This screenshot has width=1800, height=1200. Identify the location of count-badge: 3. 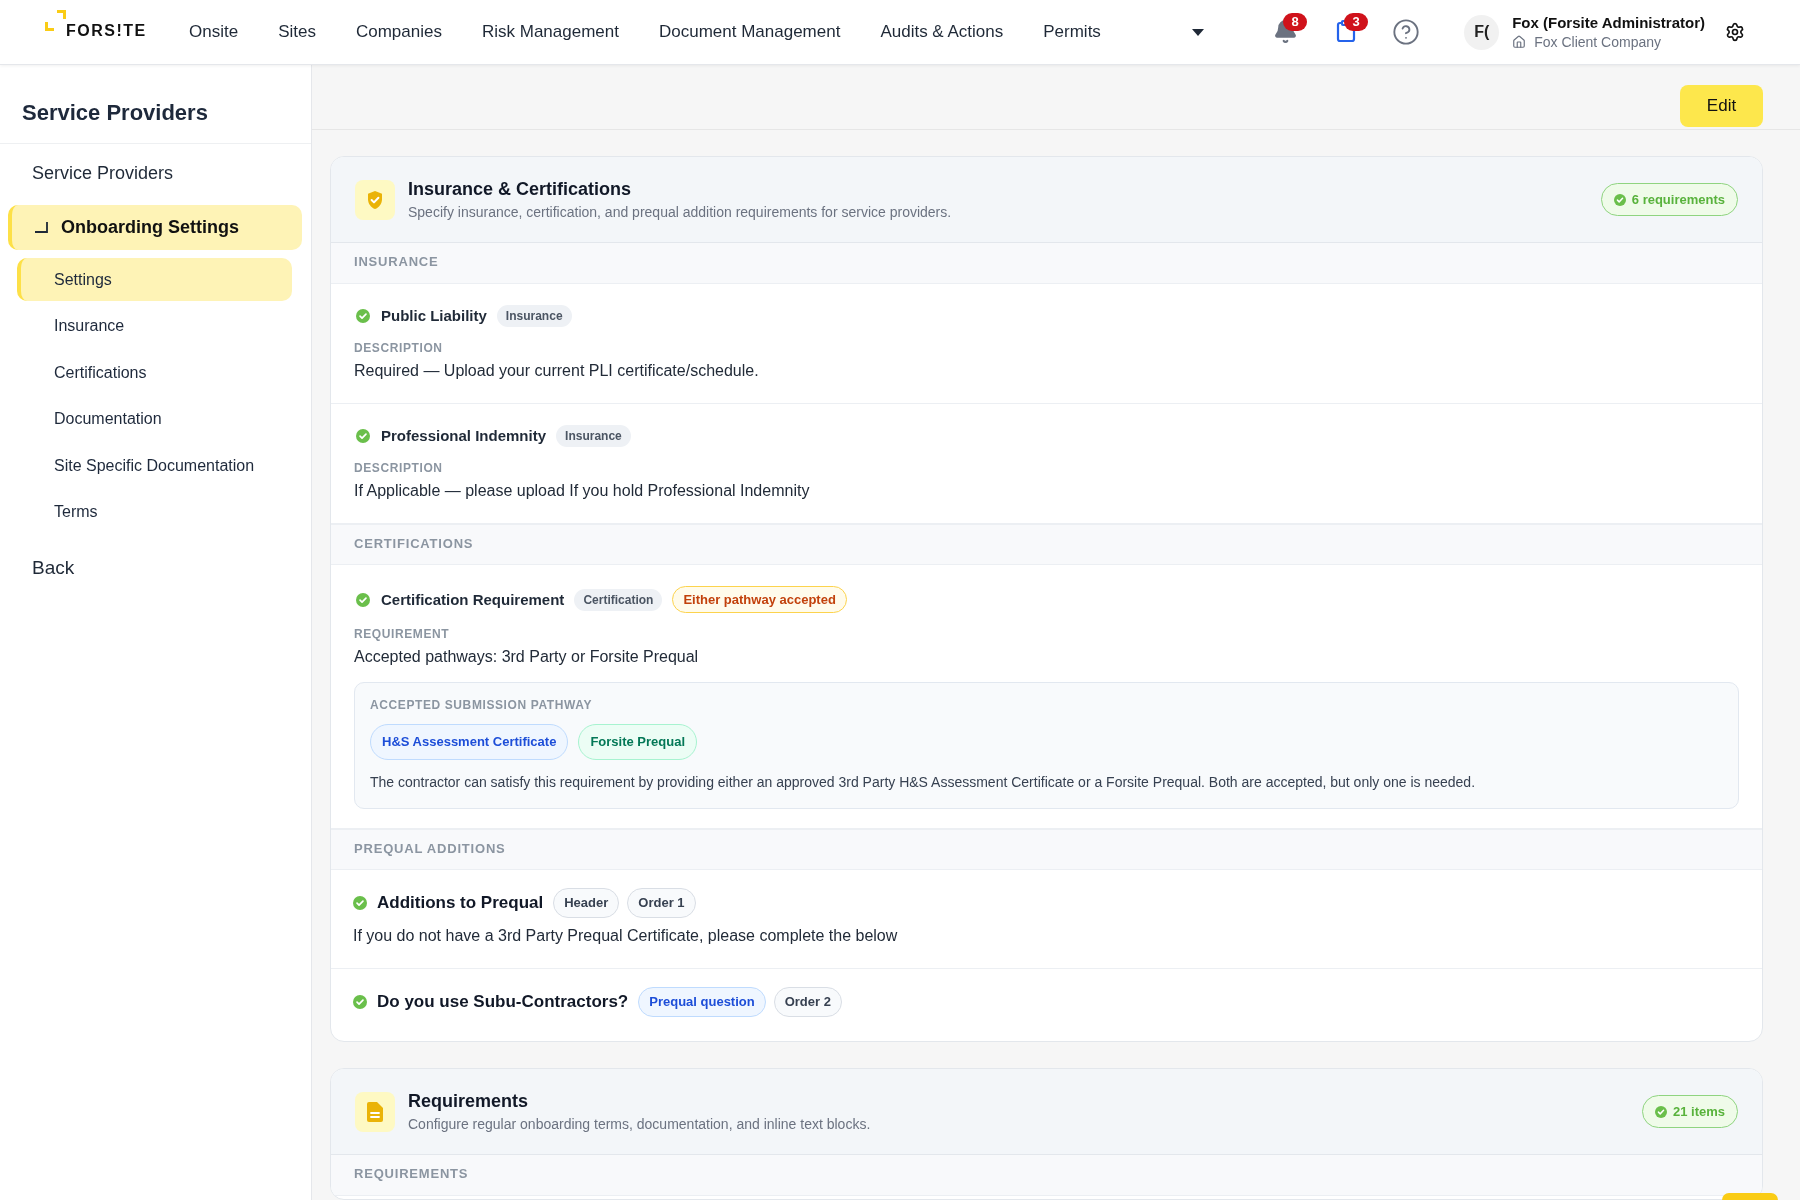
(1356, 22).